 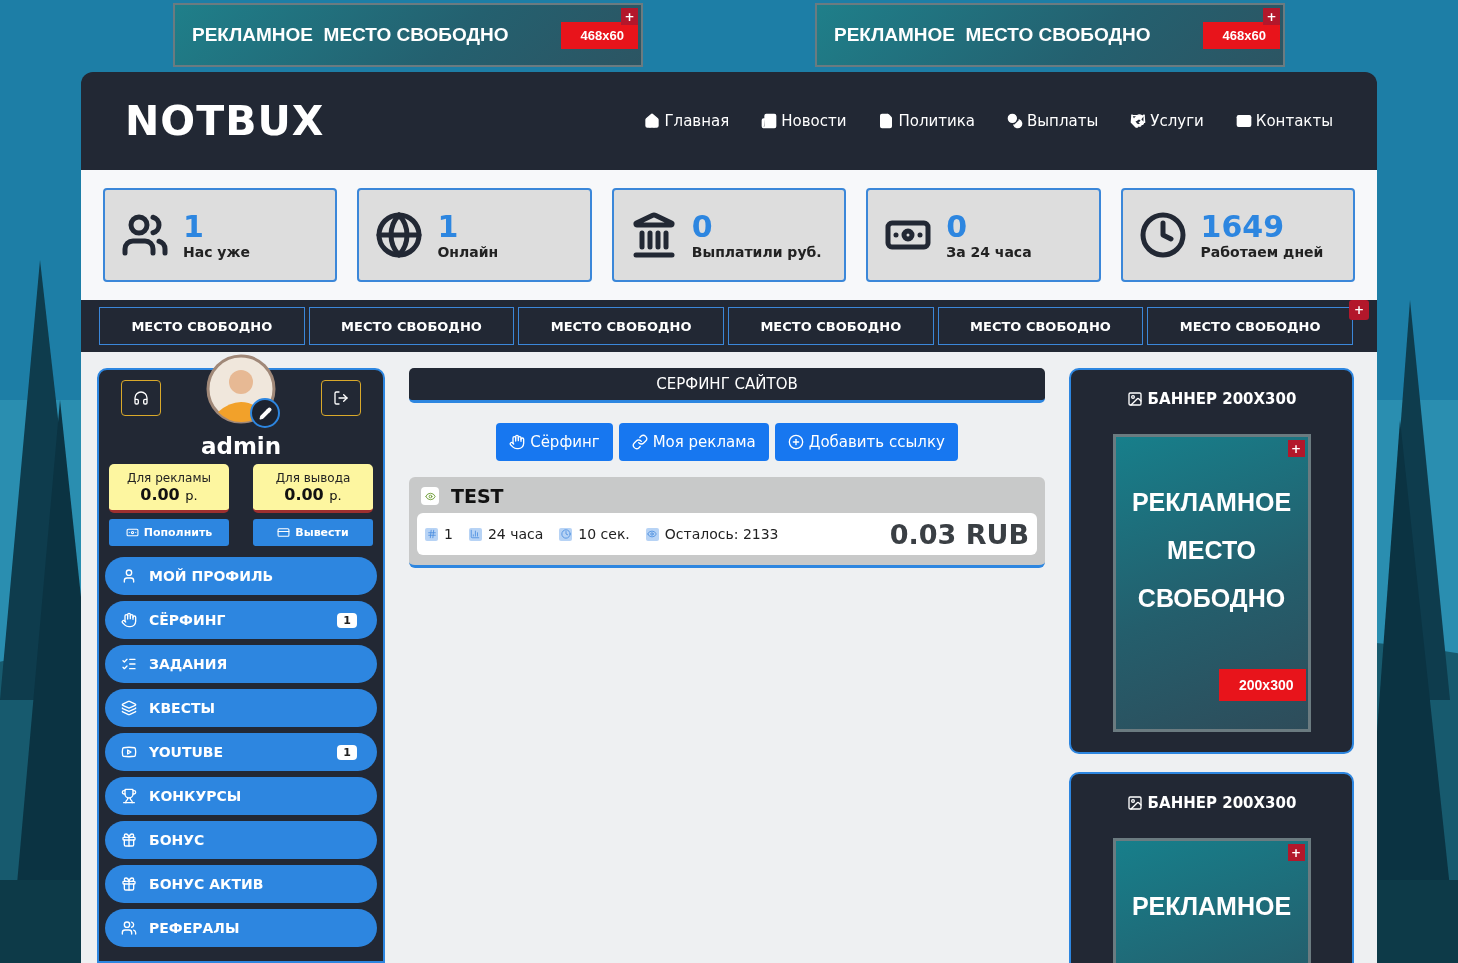 What do you see at coordinates (1262, 685) in the screenshot?
I see `size-label: 200x300` at bounding box center [1262, 685].